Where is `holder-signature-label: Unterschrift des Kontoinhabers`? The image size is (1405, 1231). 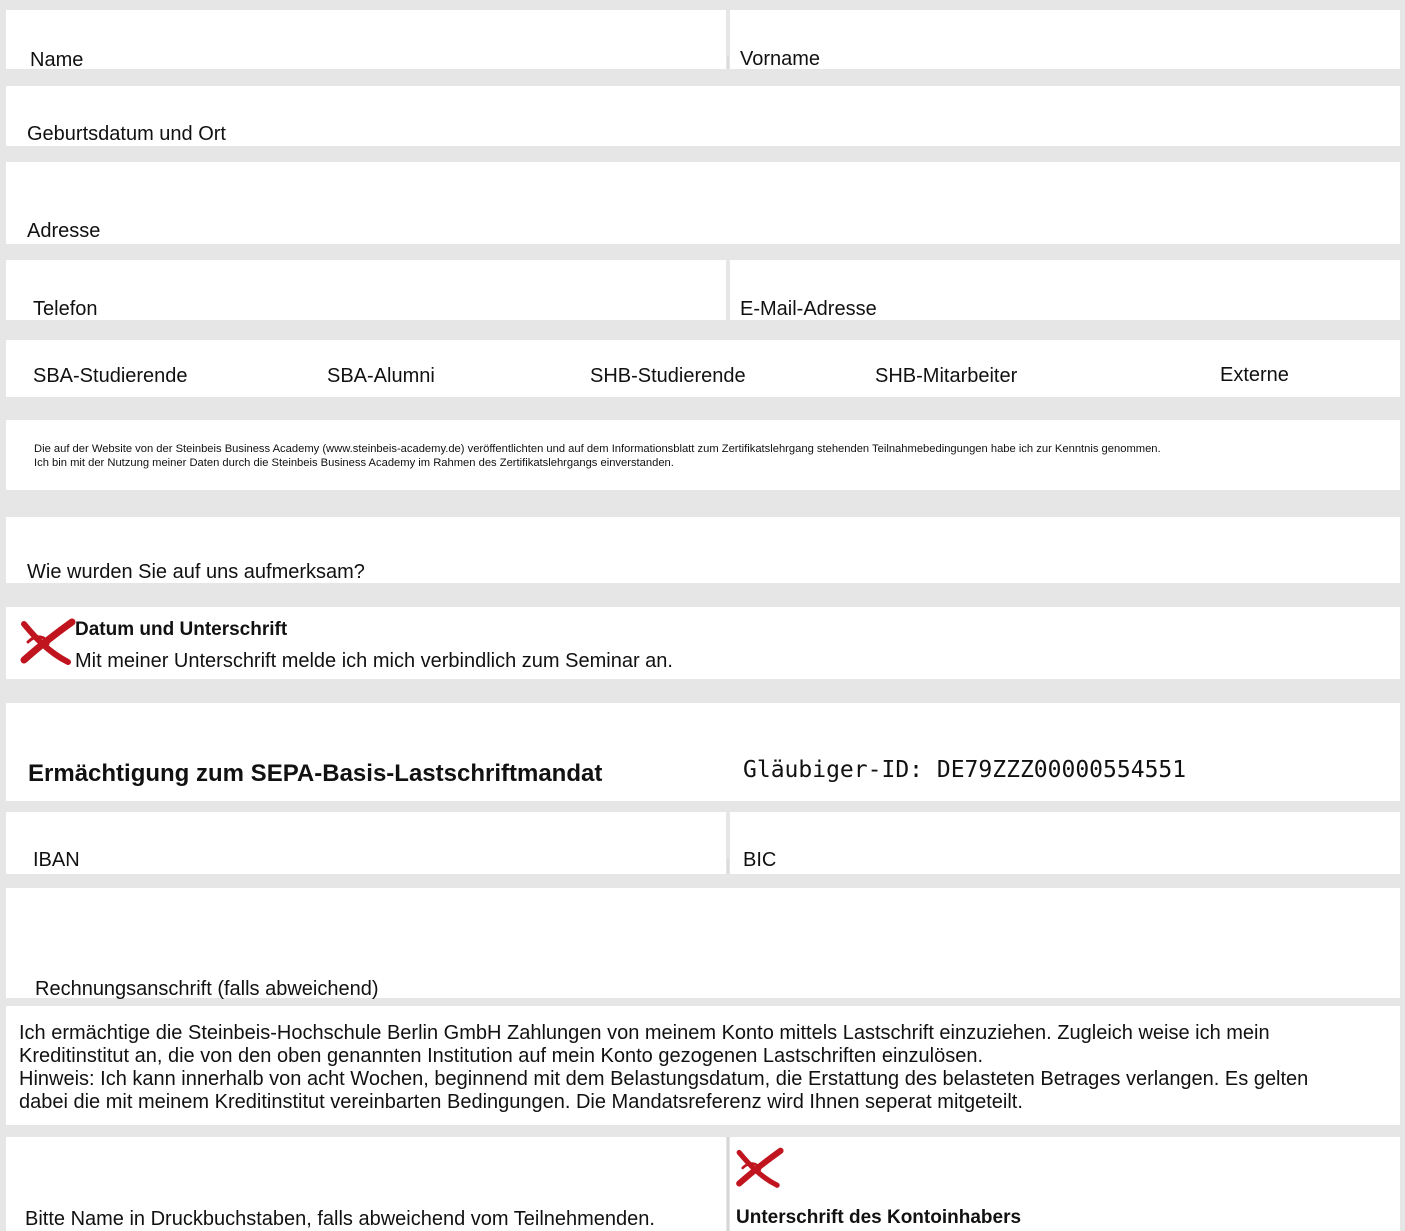
holder-signature-label: Unterschrift des Kontoinhabers is located at coordinates (879, 1217).